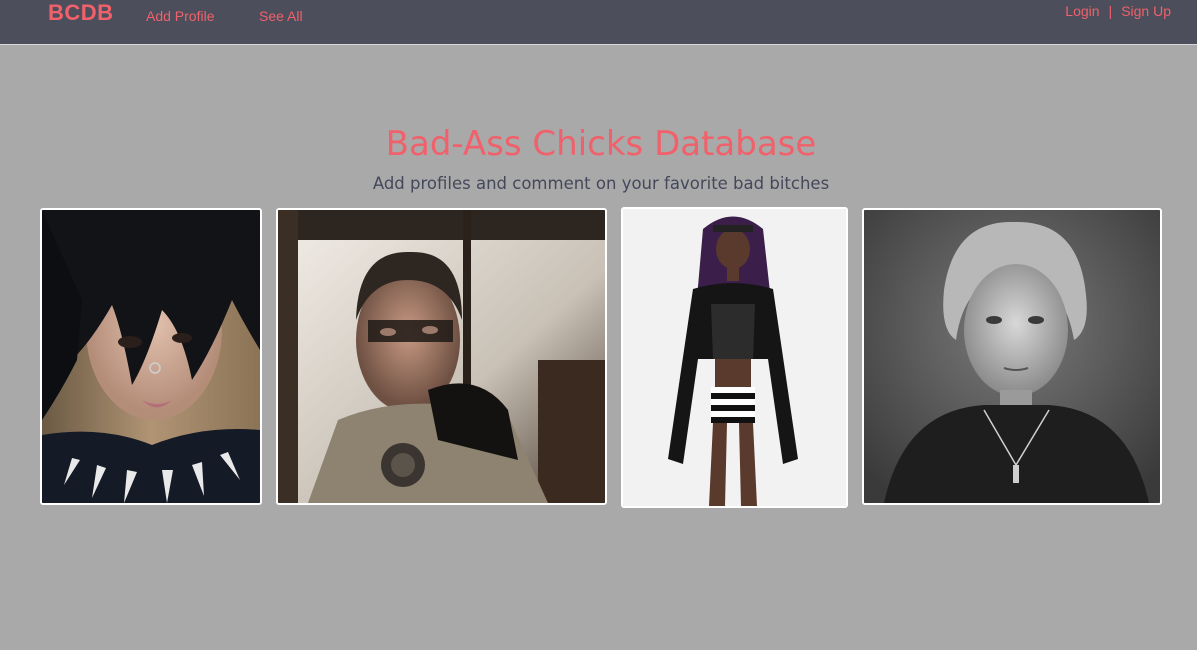 This screenshot has width=1197, height=650. Describe the element at coordinates (281, 16) in the screenshot. I see `see-all-link: See All` at that location.